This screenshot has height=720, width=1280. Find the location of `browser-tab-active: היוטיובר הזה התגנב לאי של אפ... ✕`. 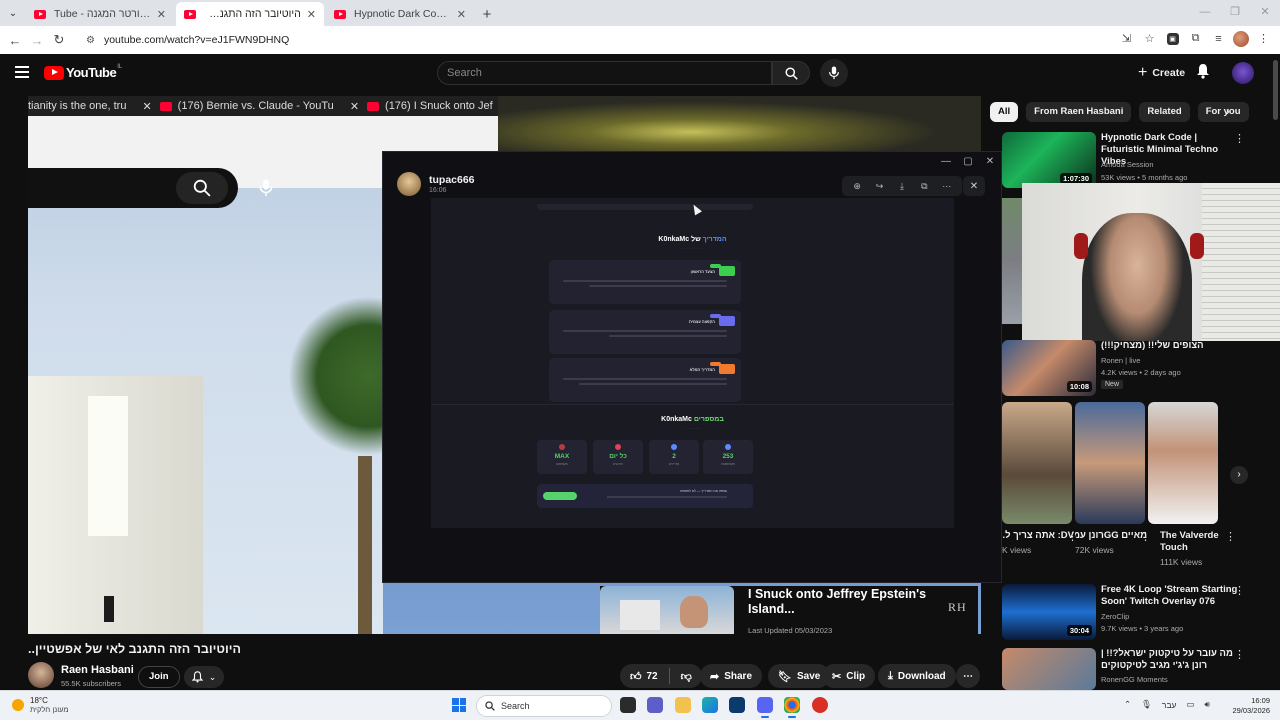

browser-tab-active: היוטיובר הזה התגנב לאי של אפ... ✕ is located at coordinates (250, 14).